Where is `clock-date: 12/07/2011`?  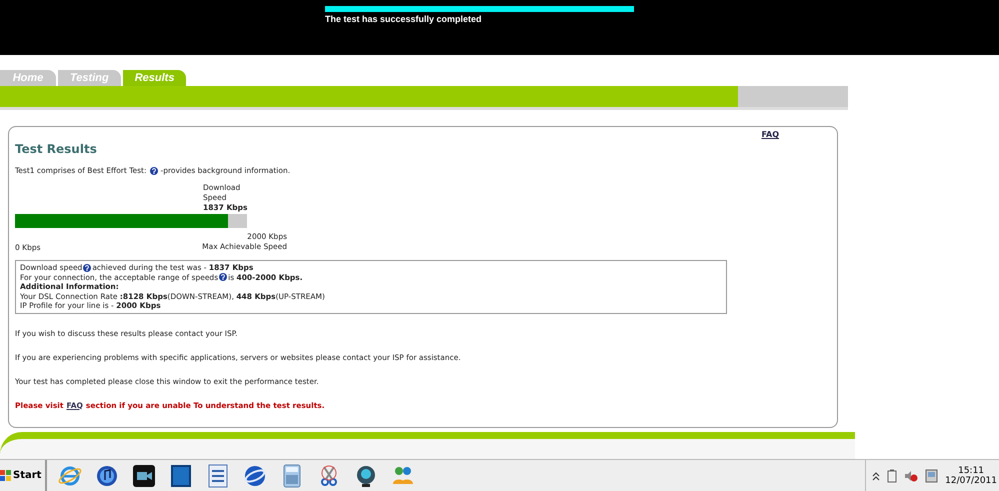 clock-date: 12/07/2011 is located at coordinates (971, 481).